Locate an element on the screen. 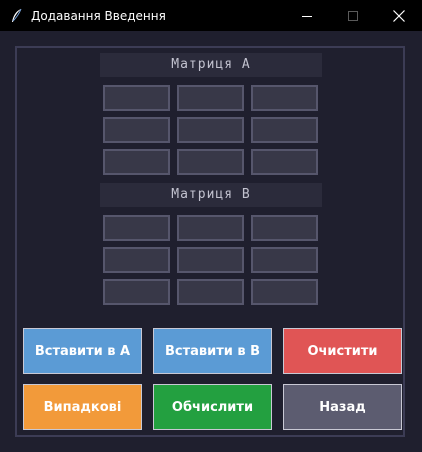 The image size is (422, 452). title-bar: Додавання Введення is located at coordinates (211, 15).